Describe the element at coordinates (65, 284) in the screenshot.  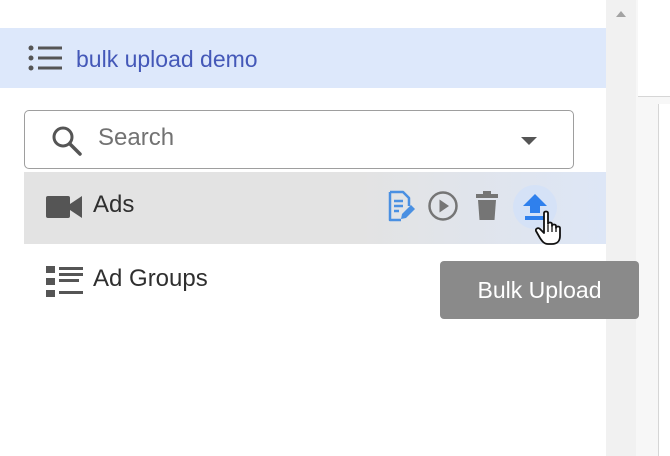
I see `list-view-icon` at that location.